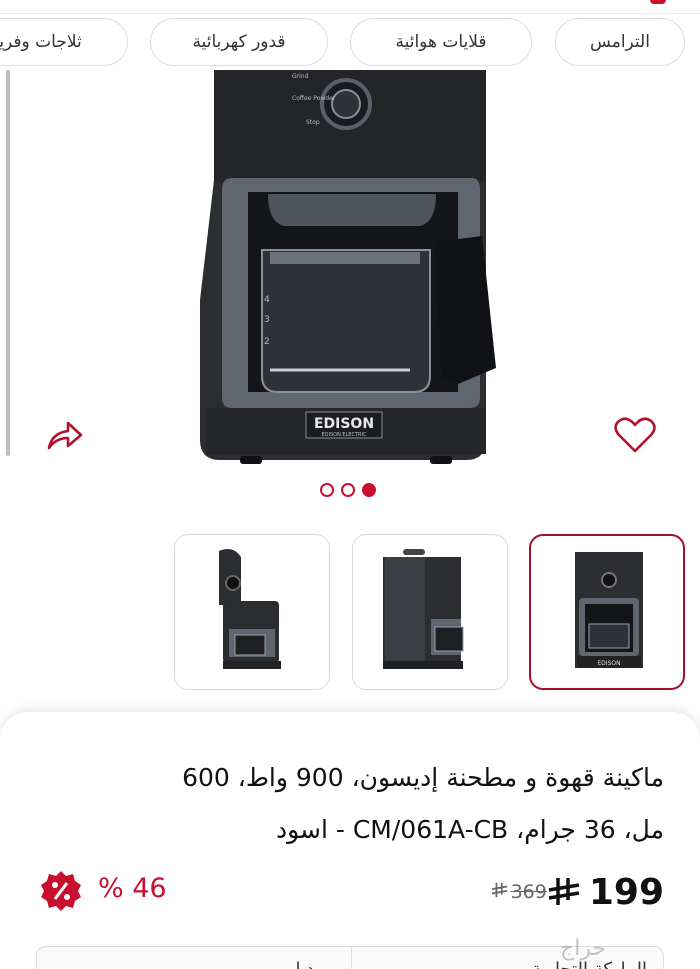  I want to click on thumbnail-brand-text: EDISON, so click(608, 663).